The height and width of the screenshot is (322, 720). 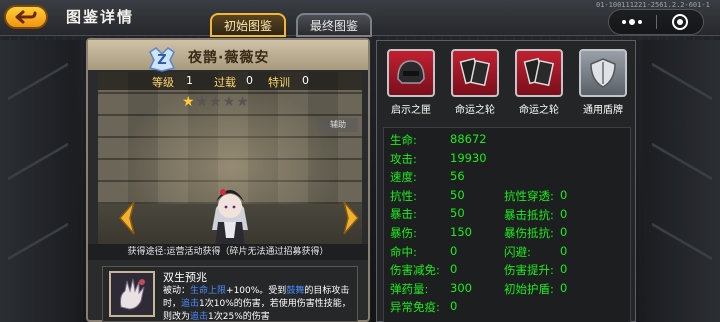 I want to click on stat-row: 抗性穿透: 0, so click(x=564, y=197).